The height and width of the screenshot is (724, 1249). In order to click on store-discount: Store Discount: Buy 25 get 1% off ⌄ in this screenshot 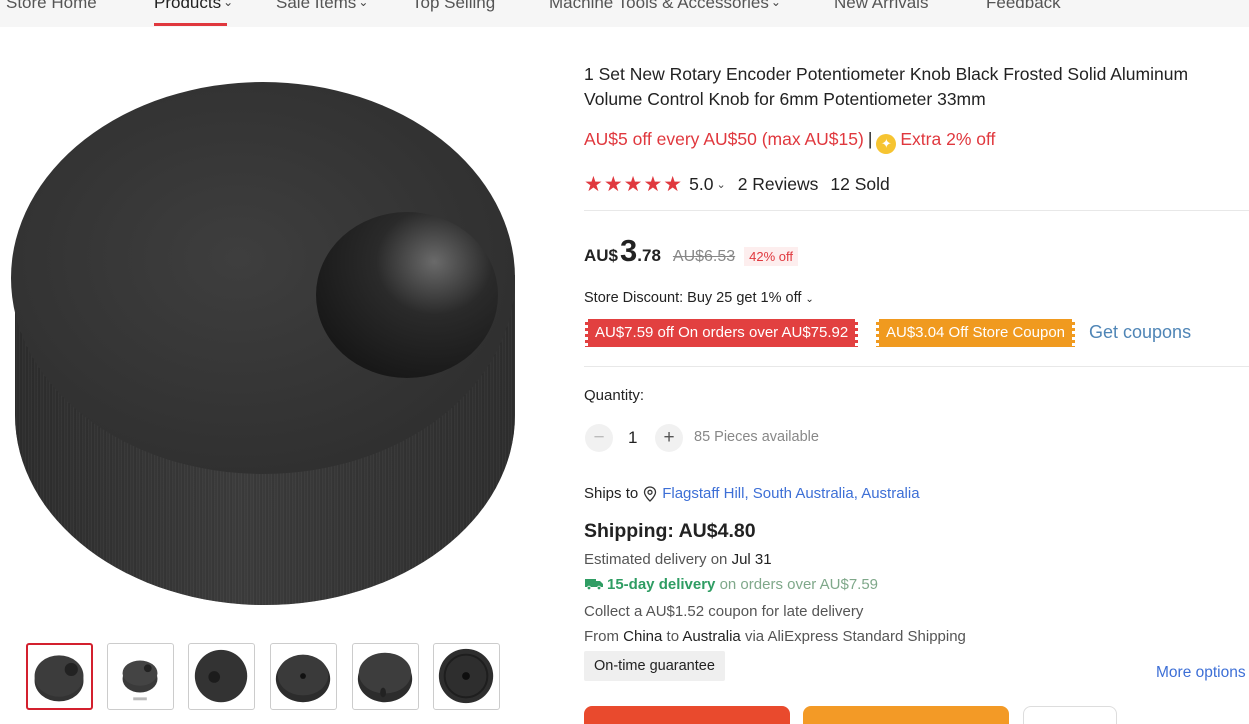, I will do `click(699, 298)`.